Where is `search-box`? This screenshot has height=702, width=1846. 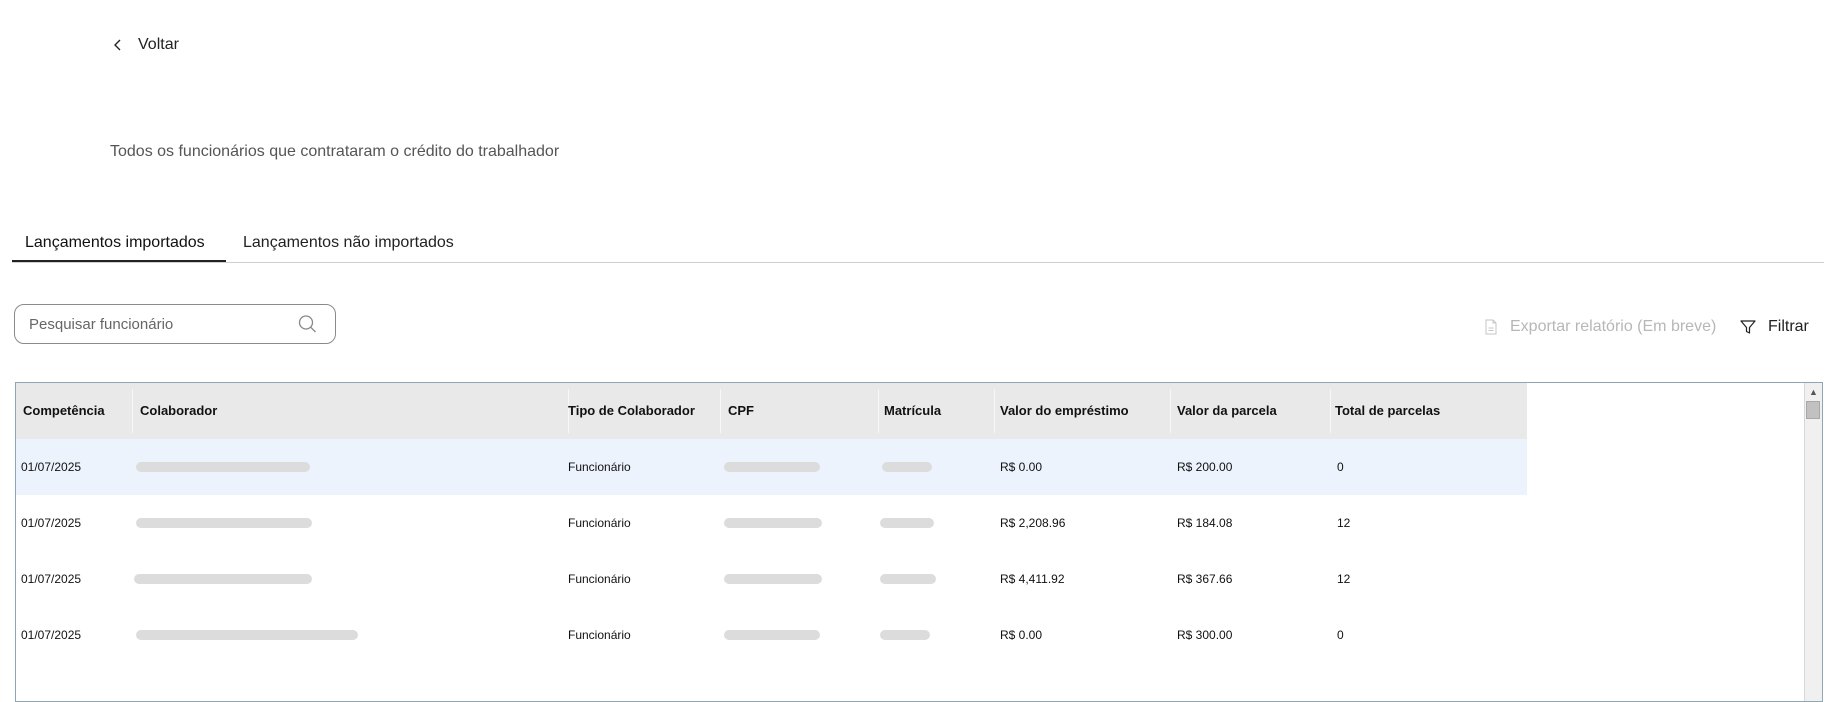
search-box is located at coordinates (175, 324).